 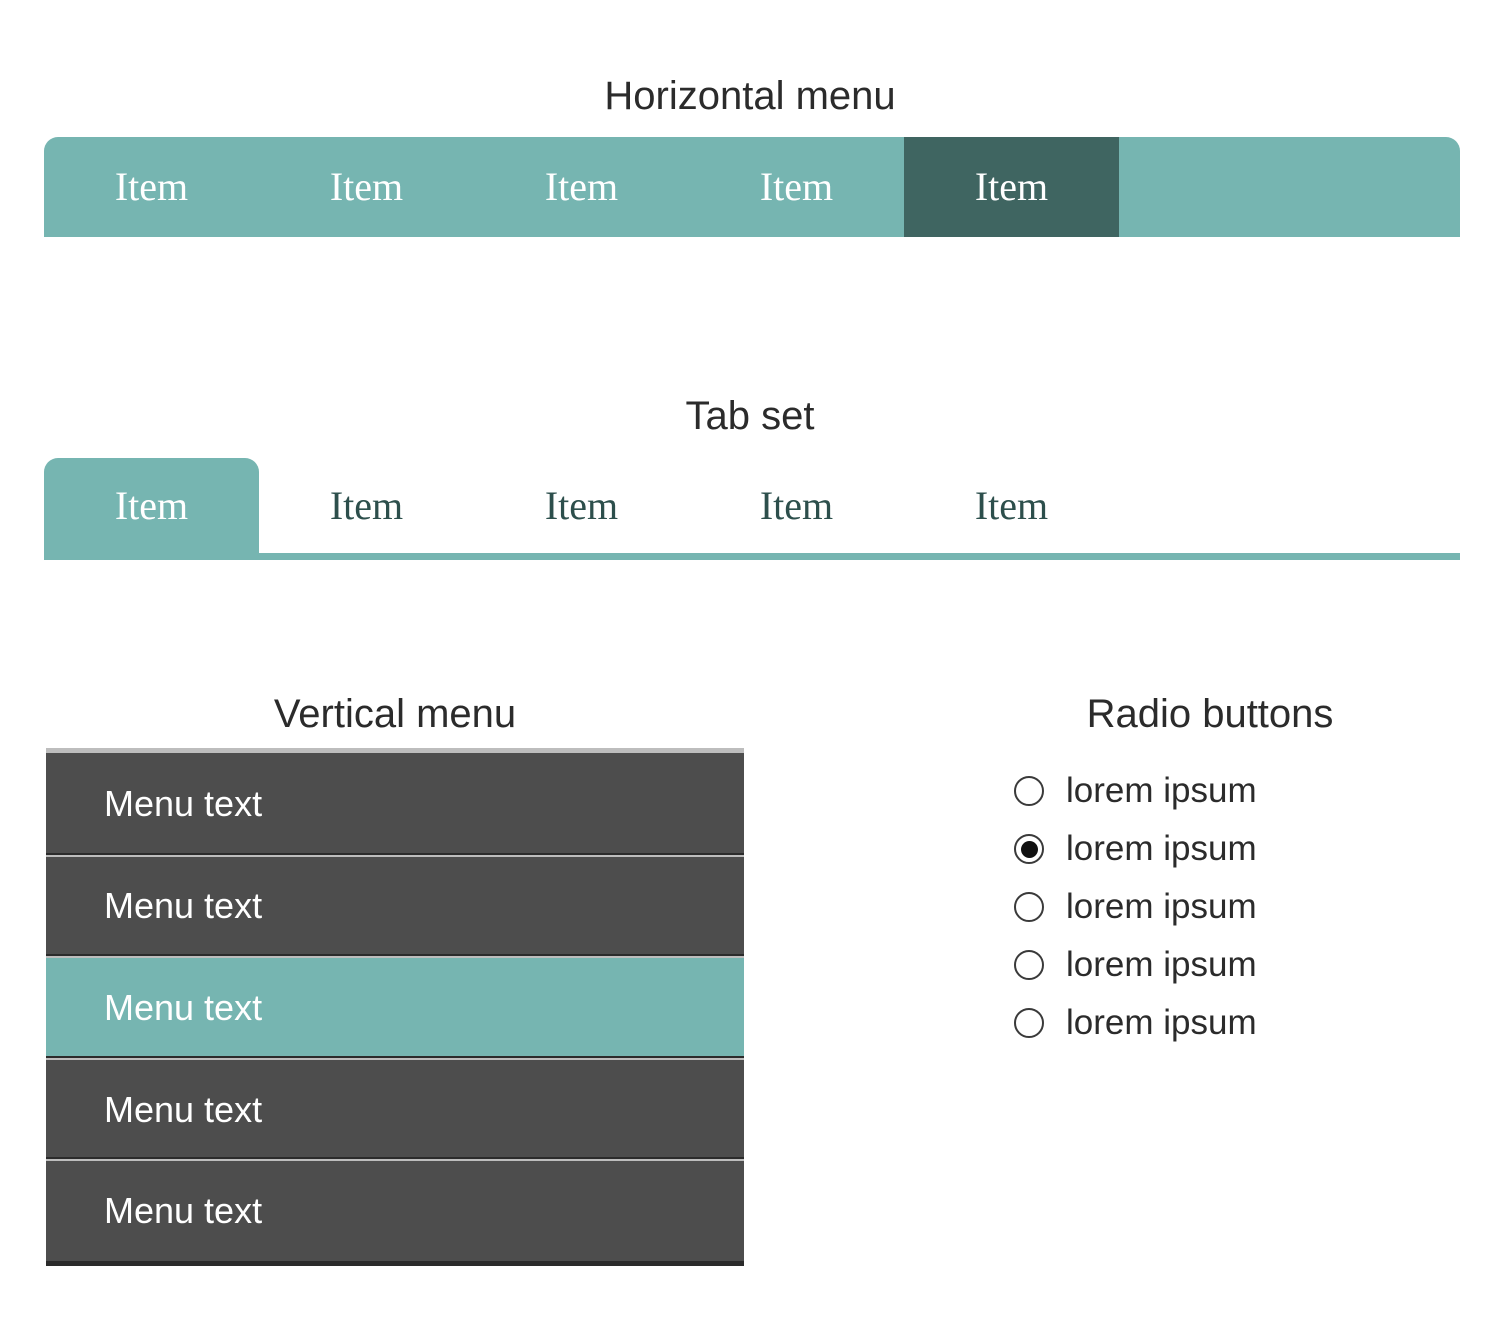 I want to click on horizontal-menu-item-4-label: Item, so click(x=796, y=186).